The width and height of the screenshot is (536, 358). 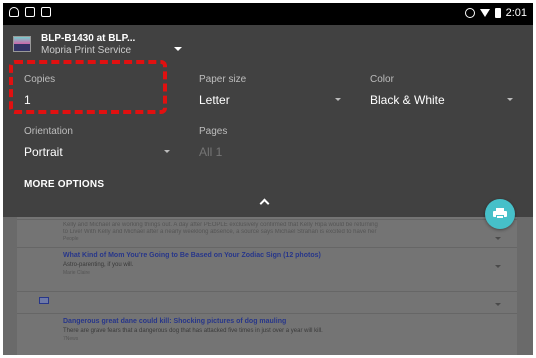 I want to click on print-fab-button, so click(x=500, y=214).